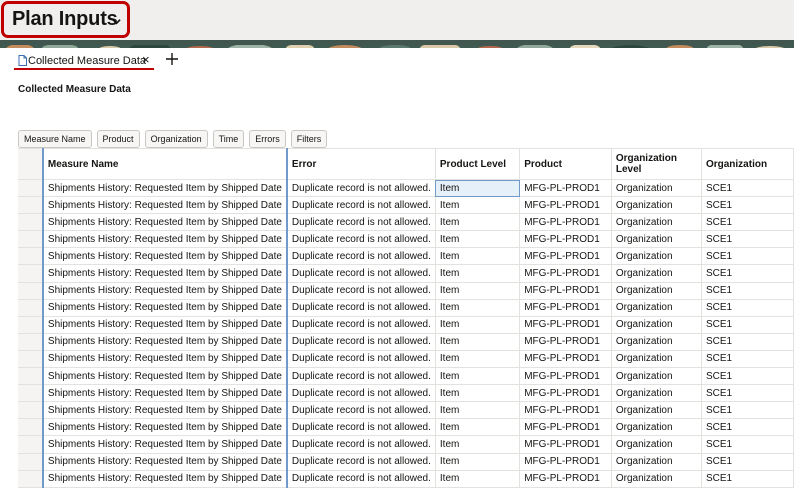 This screenshot has width=794, height=490. Describe the element at coordinates (309, 139) in the screenshot. I see `facet-filters-button: Filters` at that location.